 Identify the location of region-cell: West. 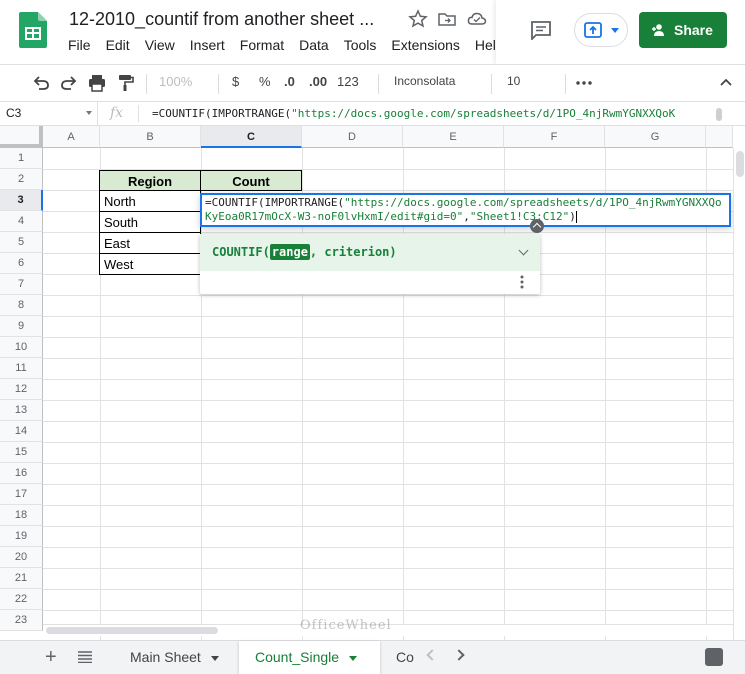
(150, 264).